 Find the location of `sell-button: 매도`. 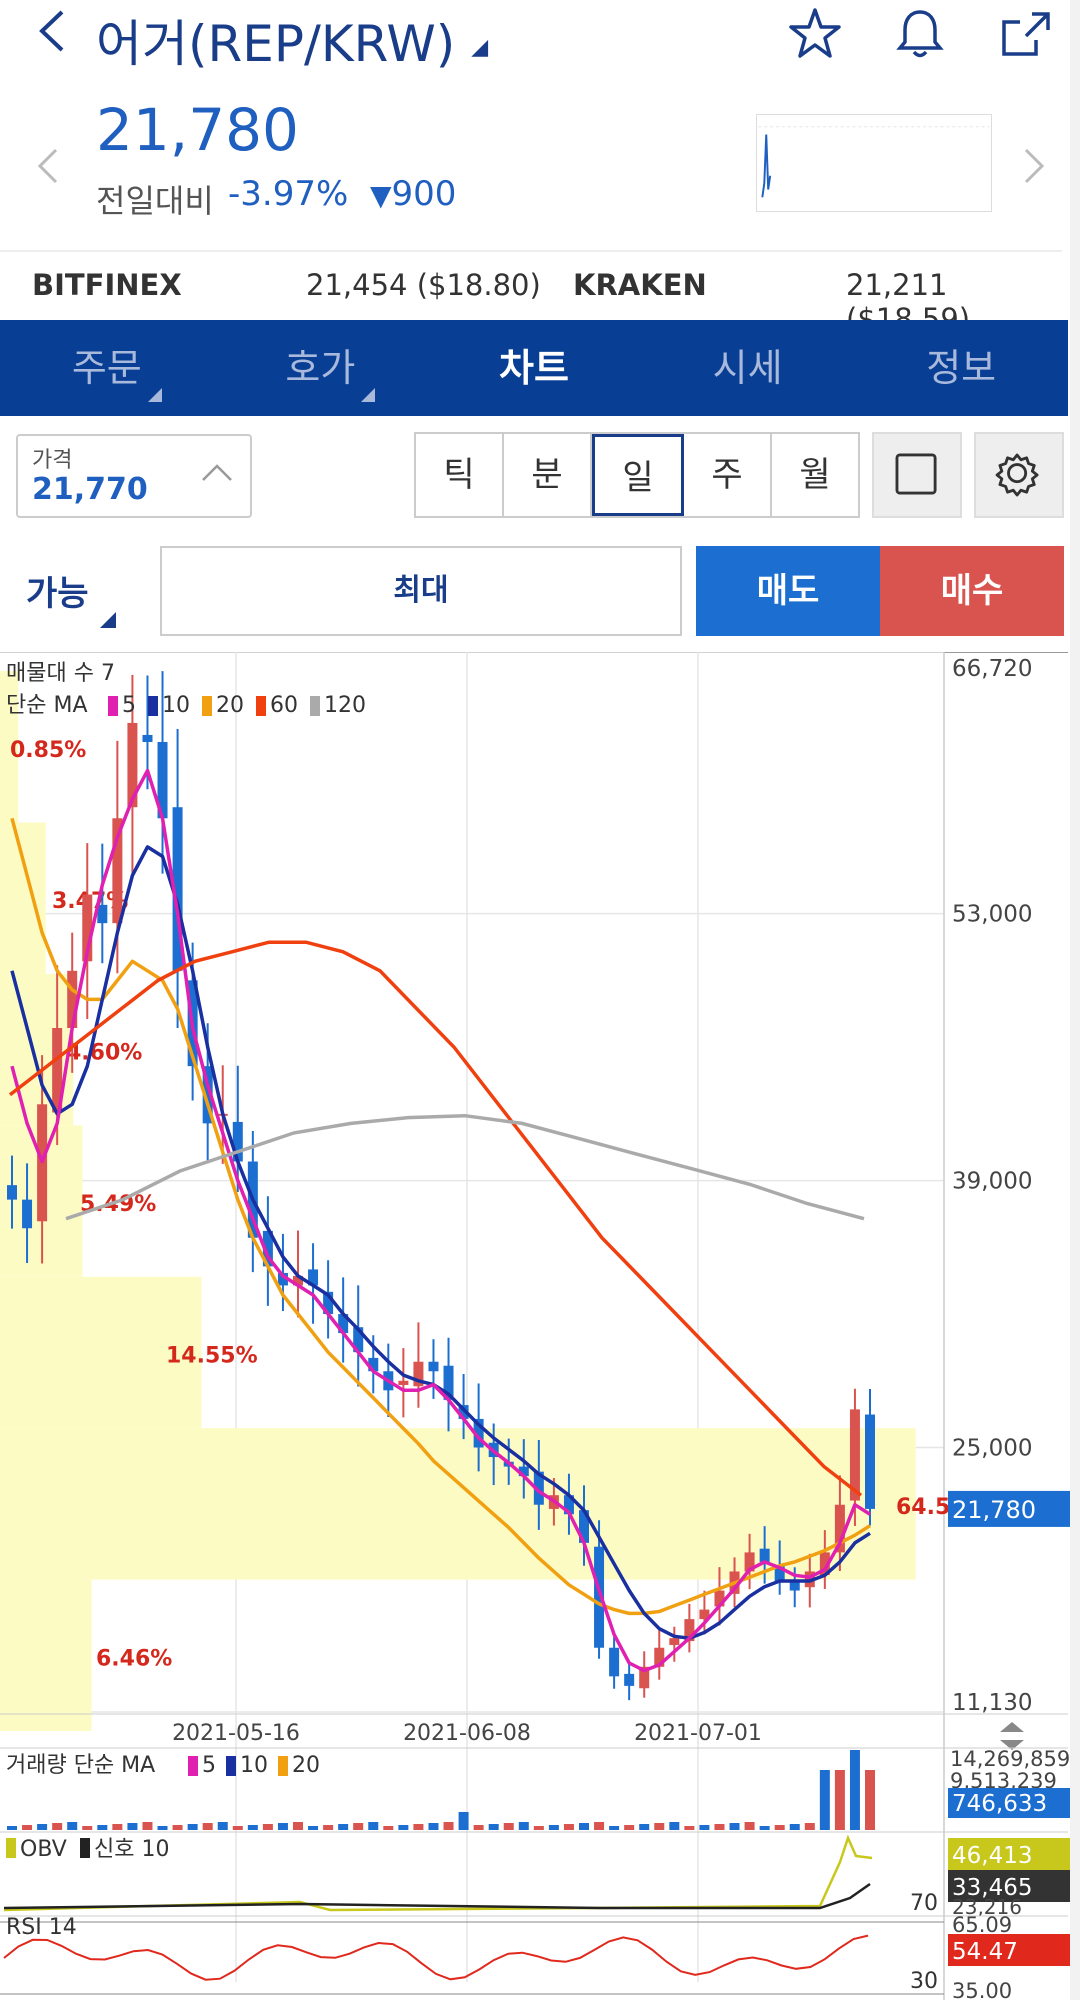

sell-button: 매도 is located at coordinates (788, 591).